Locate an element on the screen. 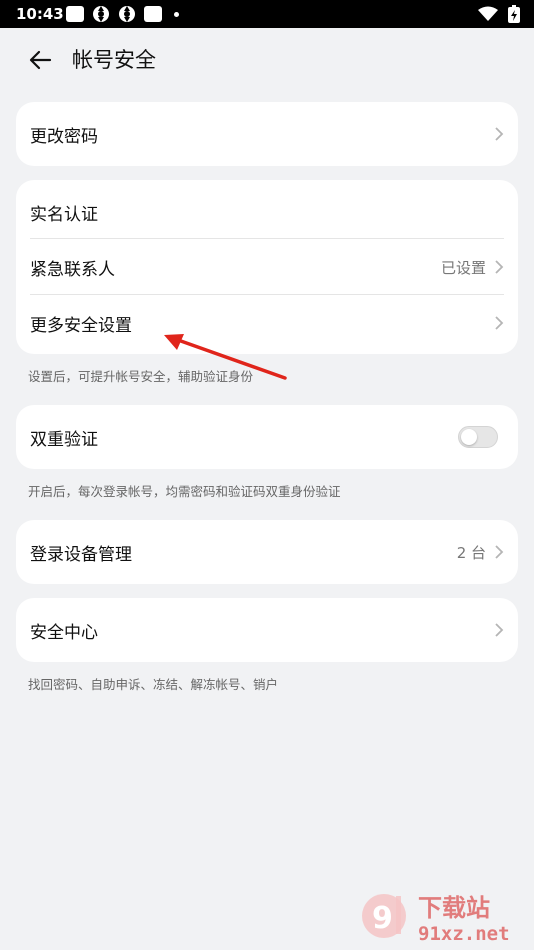  wifi-icon is located at coordinates (488, 13).